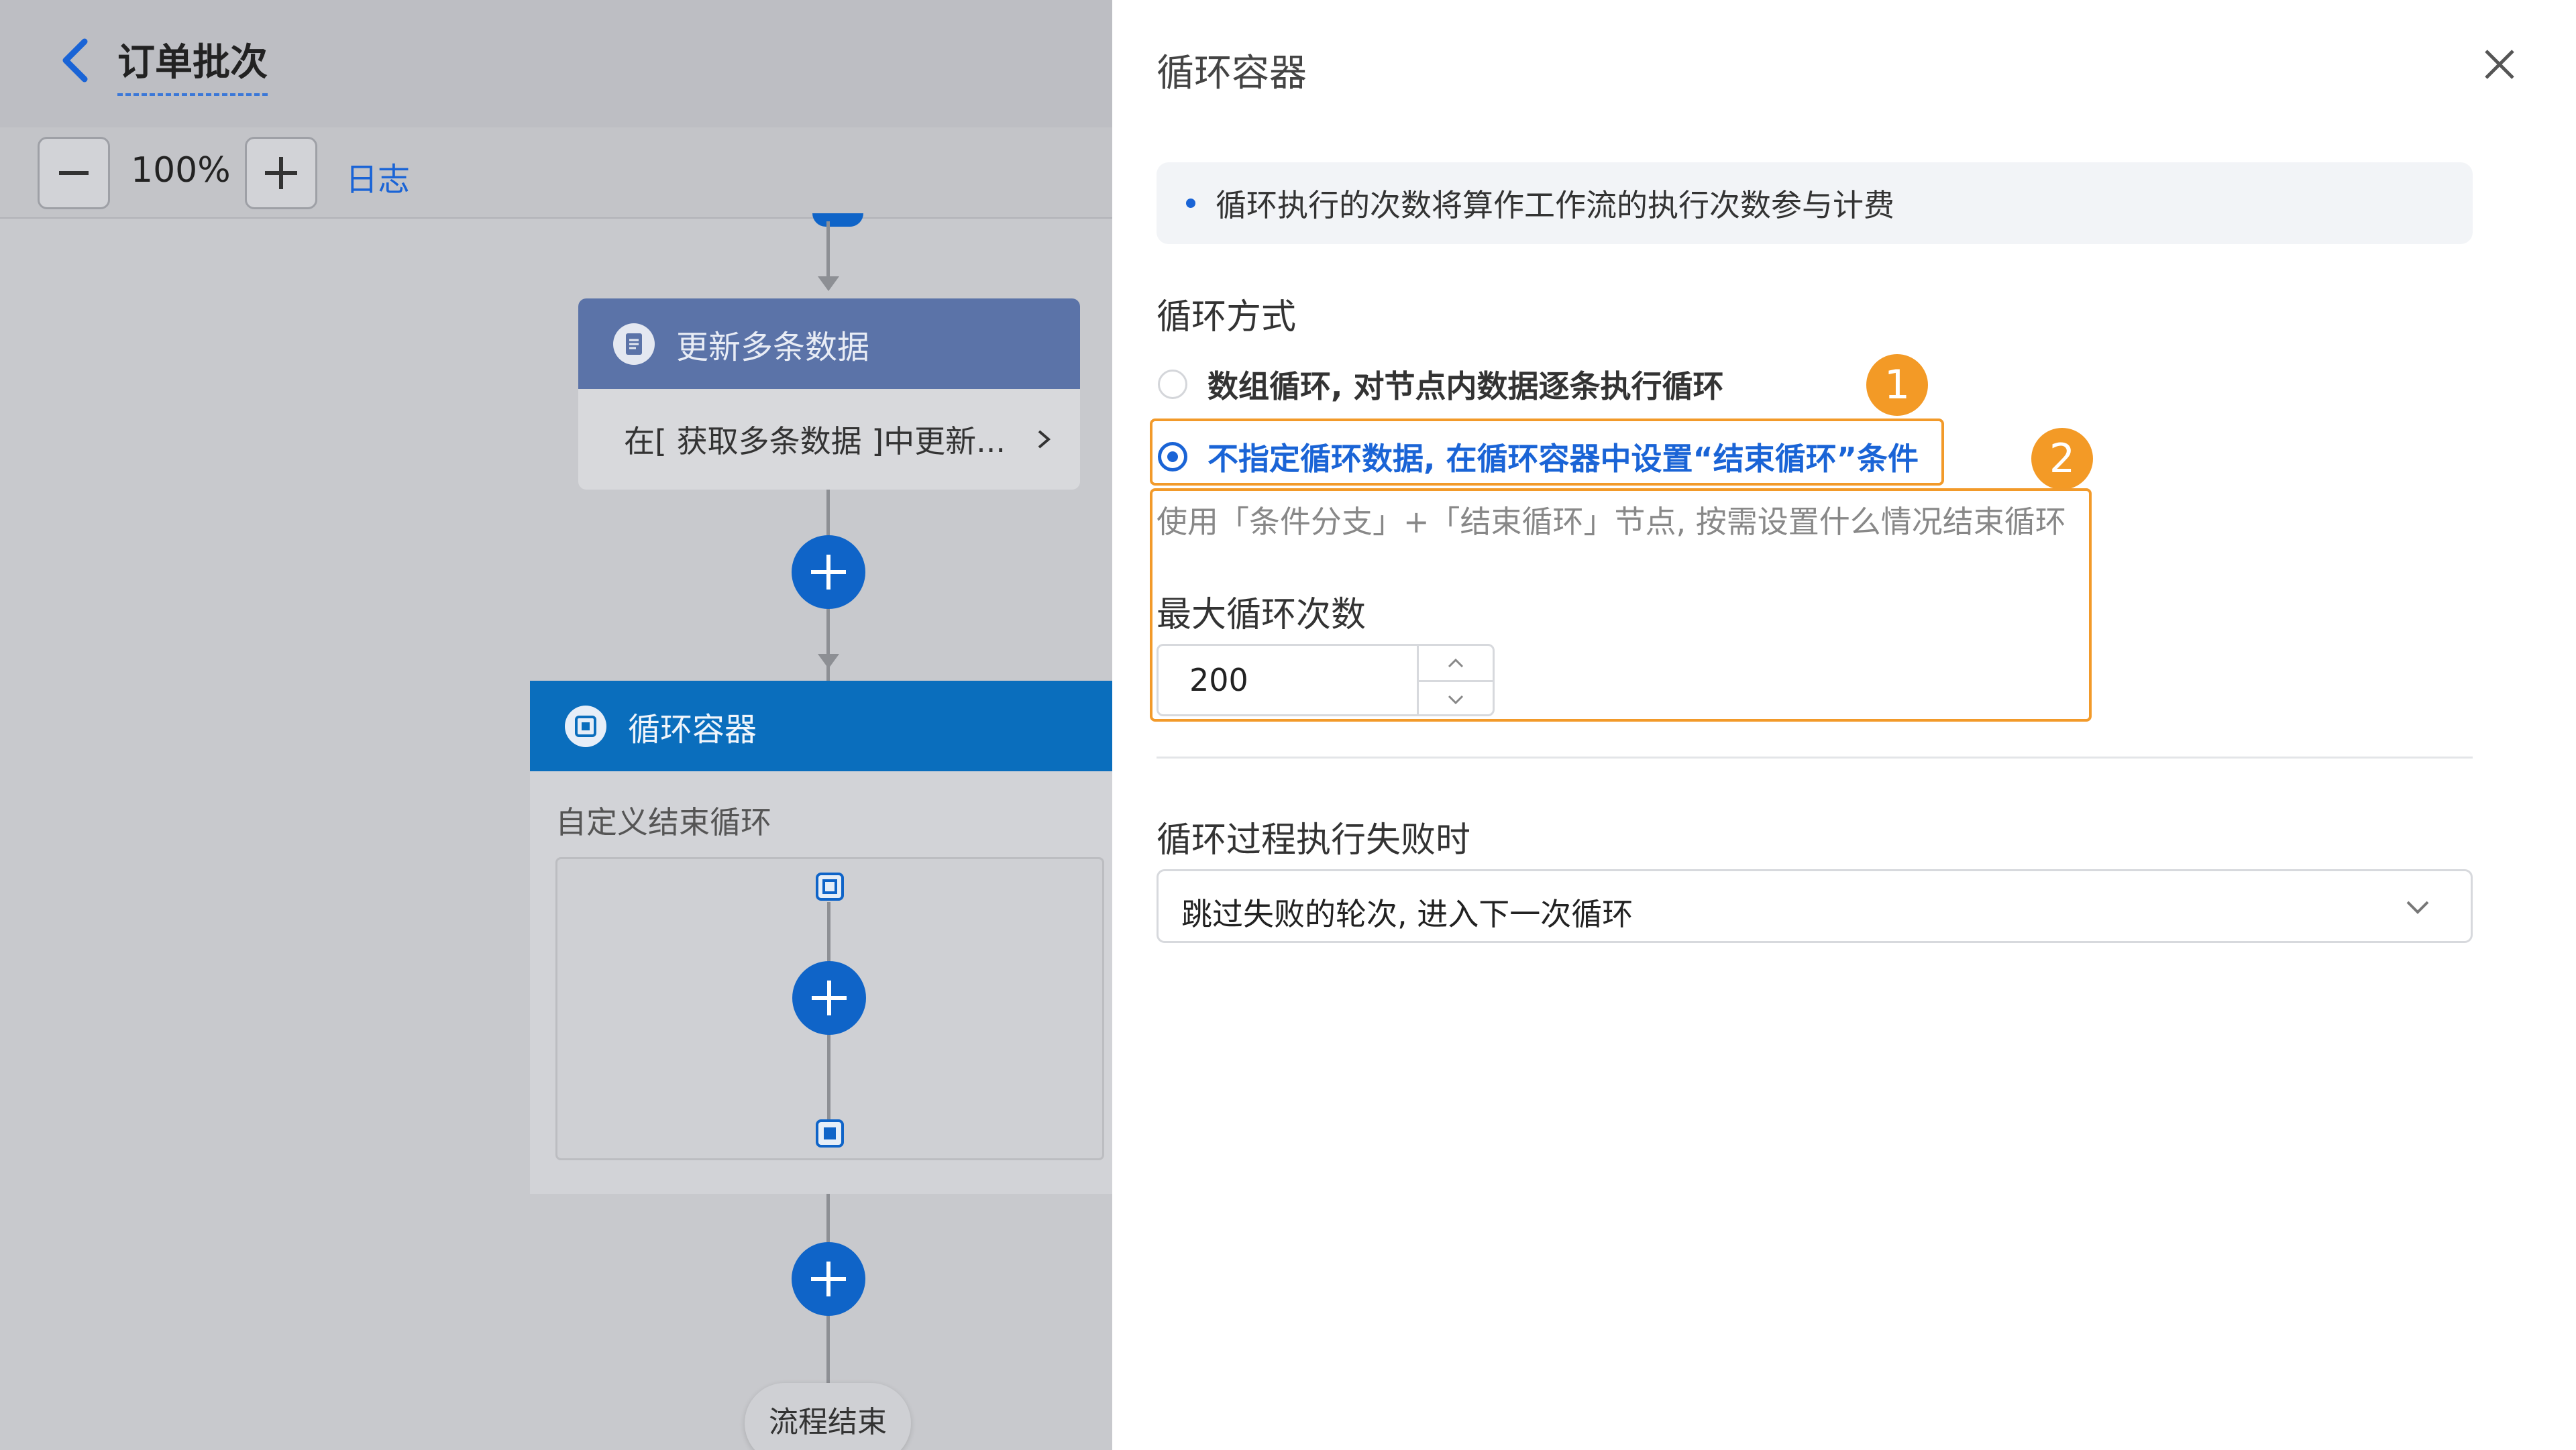  I want to click on canvas-toolbar: 100% 日志, so click(556, 173).